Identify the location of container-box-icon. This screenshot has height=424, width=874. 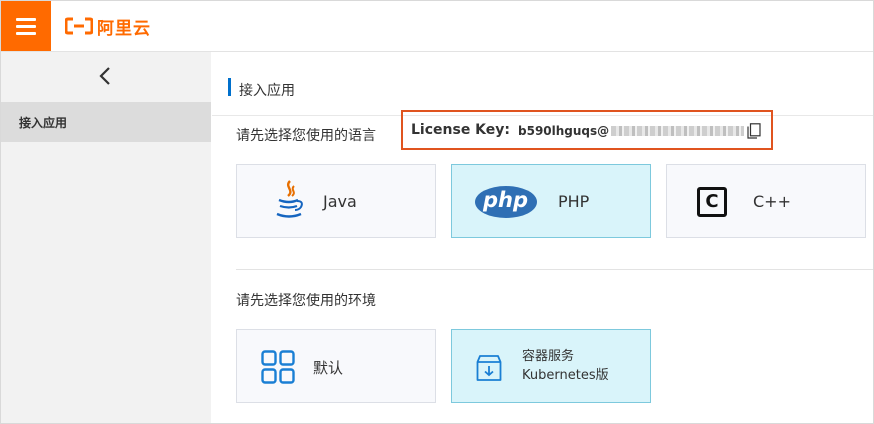
(489, 368).